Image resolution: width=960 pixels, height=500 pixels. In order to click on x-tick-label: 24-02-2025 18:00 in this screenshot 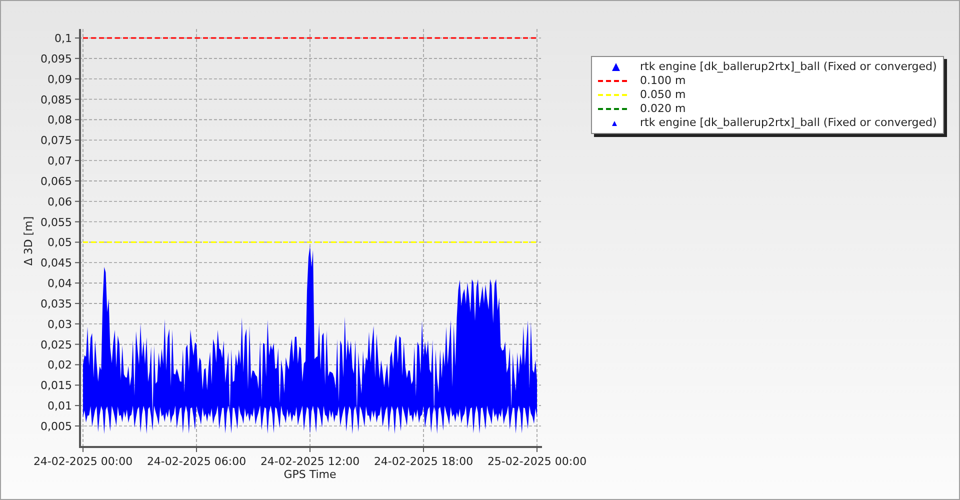, I will do `click(424, 461)`.